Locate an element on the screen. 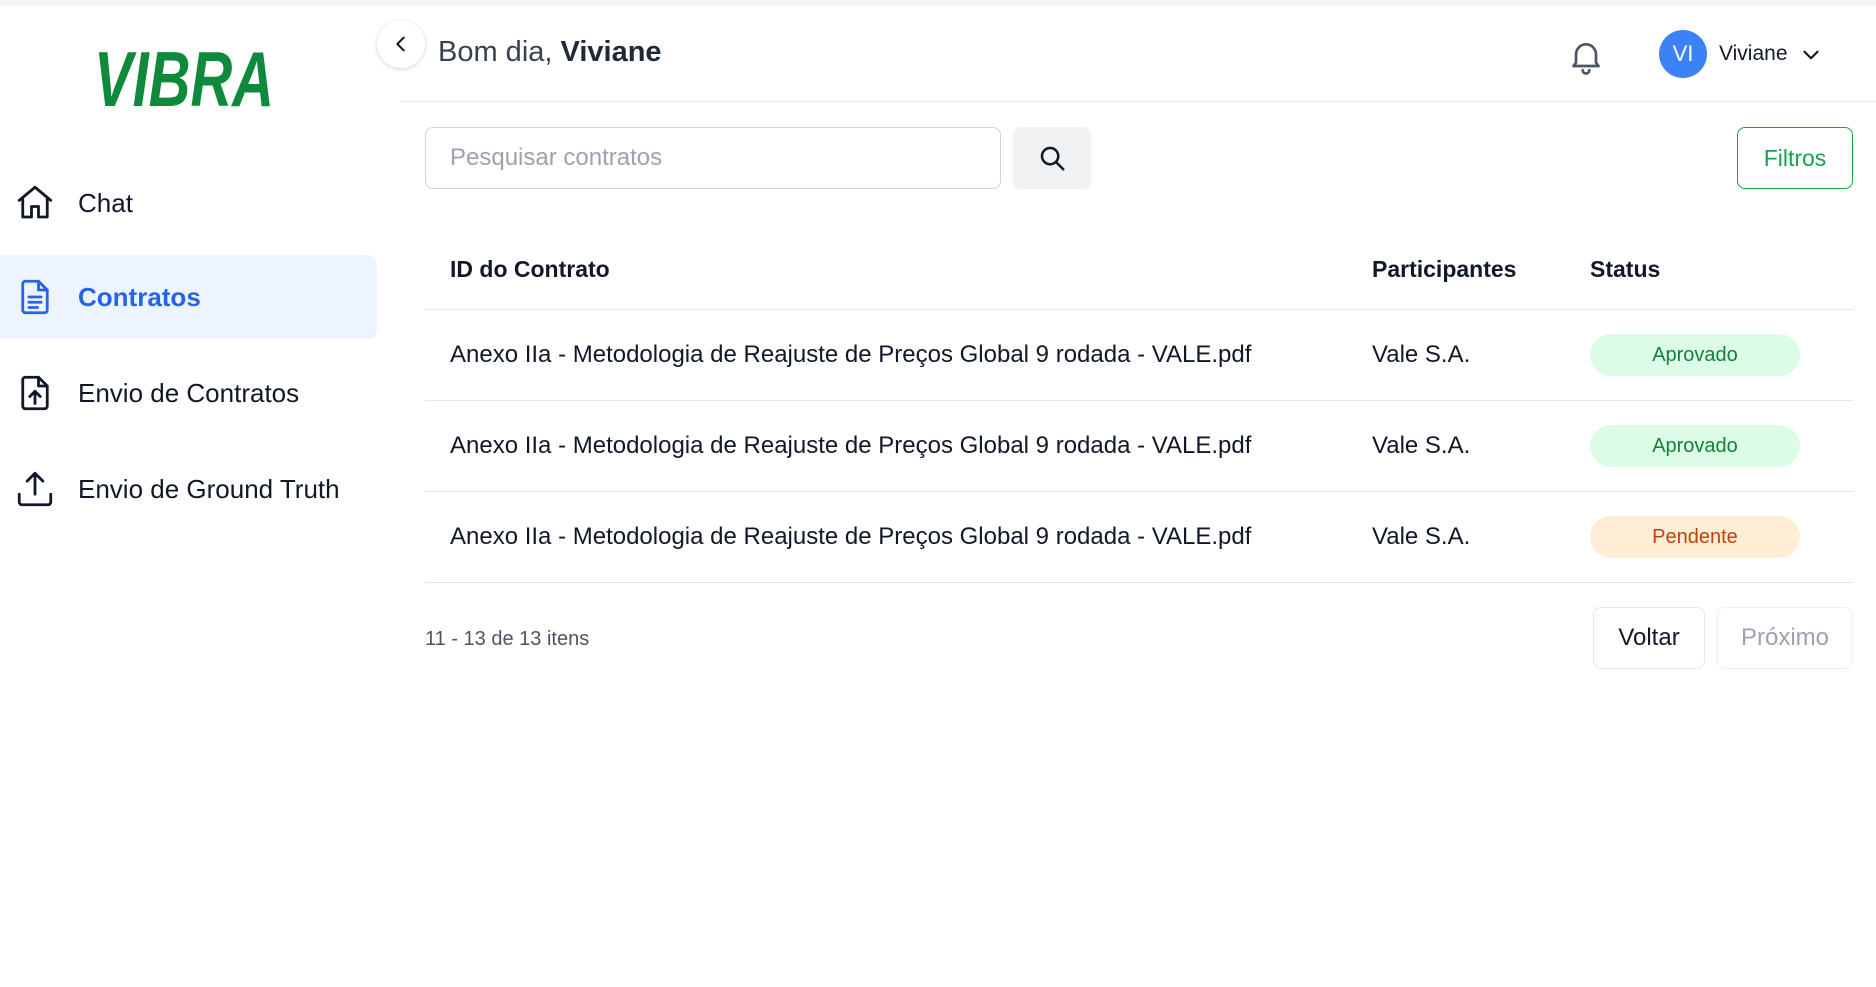  vibra-logo: VIBRA is located at coordinates (185, 78).